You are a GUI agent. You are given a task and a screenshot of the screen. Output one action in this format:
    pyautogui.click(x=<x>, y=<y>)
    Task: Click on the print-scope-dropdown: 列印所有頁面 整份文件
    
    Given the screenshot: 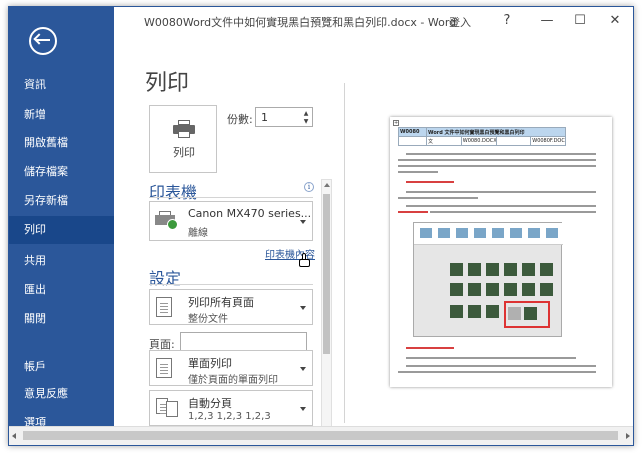 What is the action you would take?
    pyautogui.click(x=231, y=307)
    